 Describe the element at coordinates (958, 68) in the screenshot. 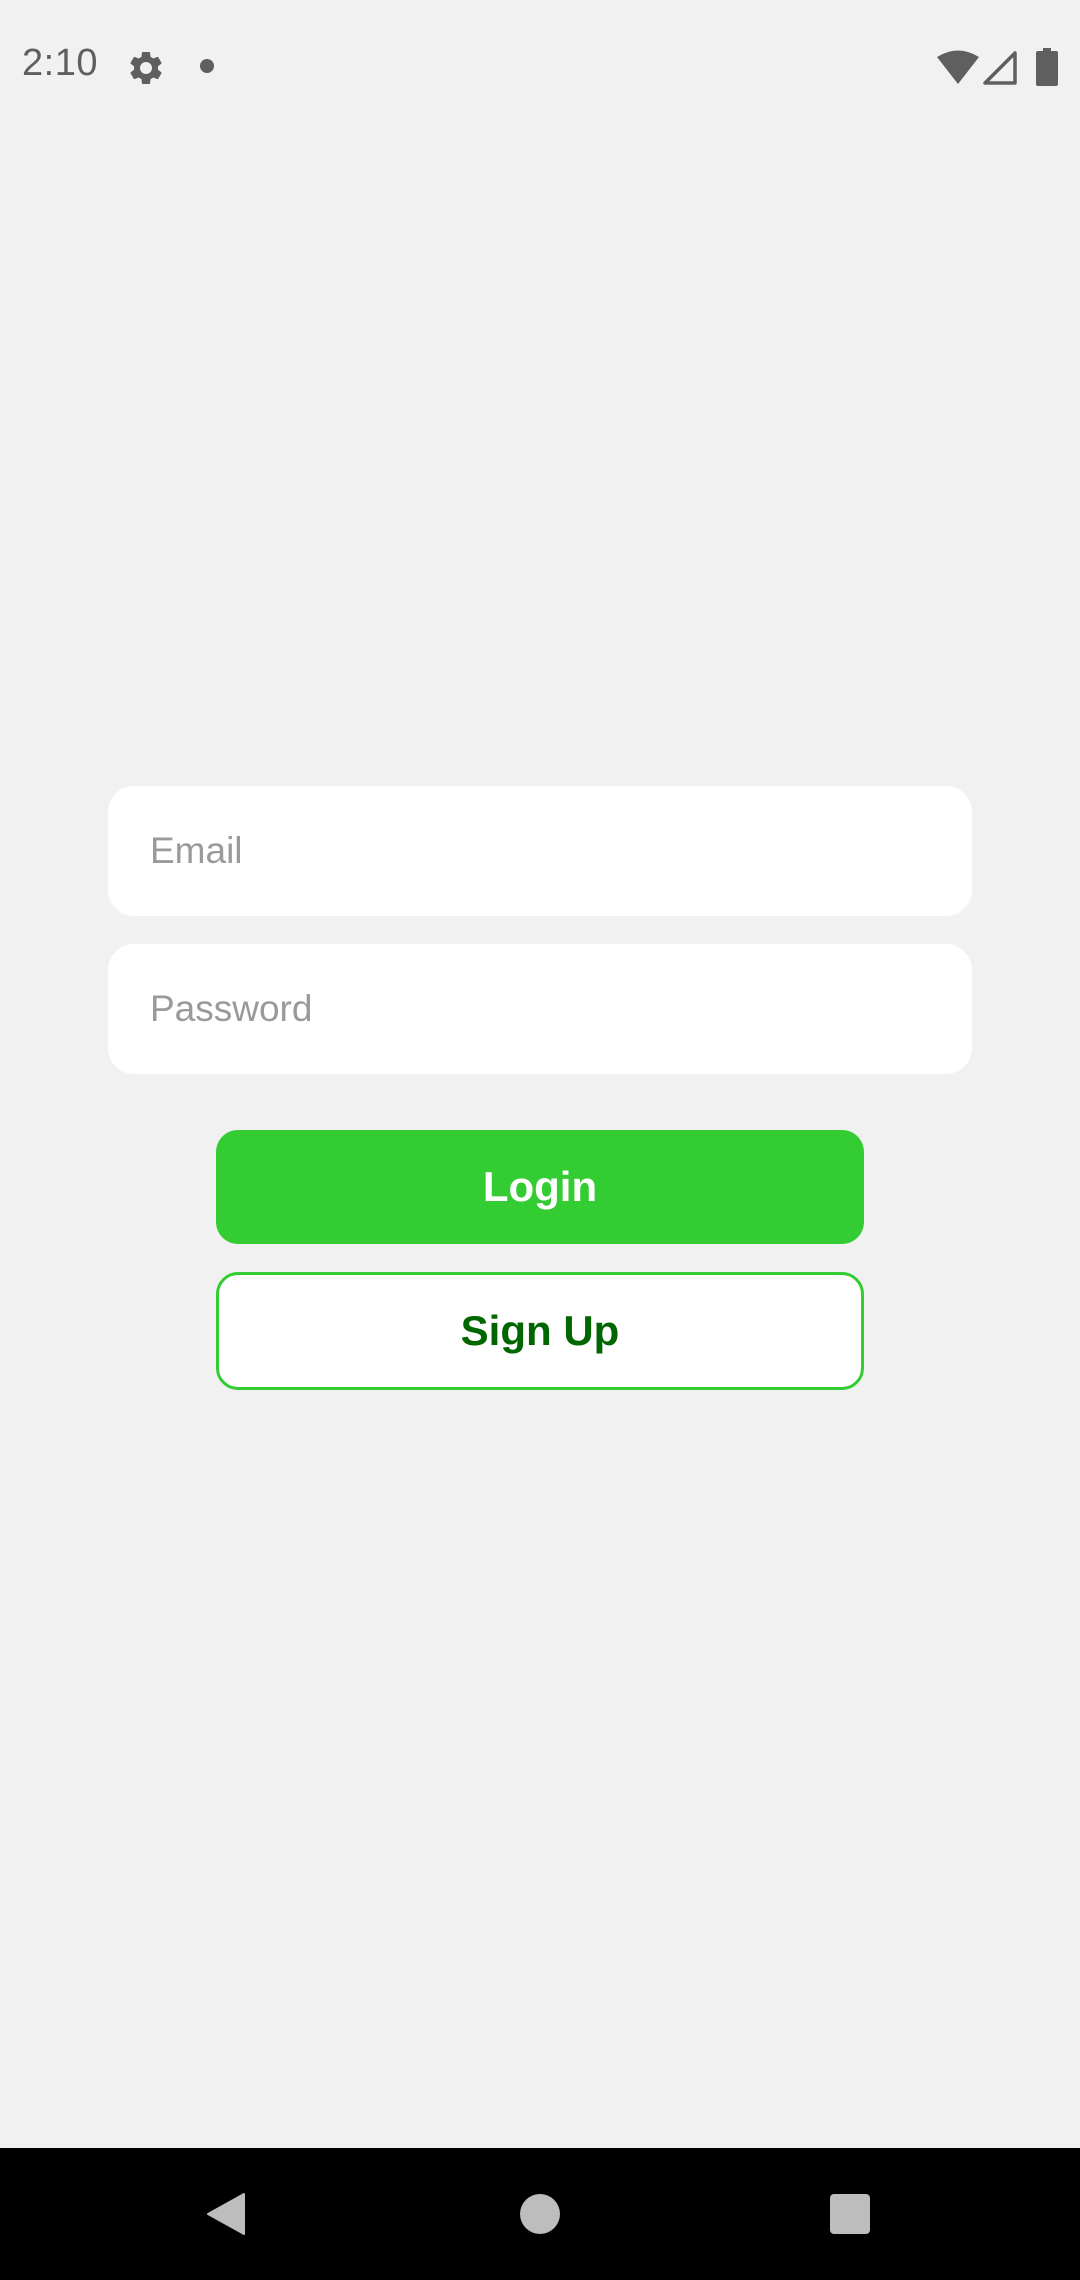

I see `wifi-icon` at that location.